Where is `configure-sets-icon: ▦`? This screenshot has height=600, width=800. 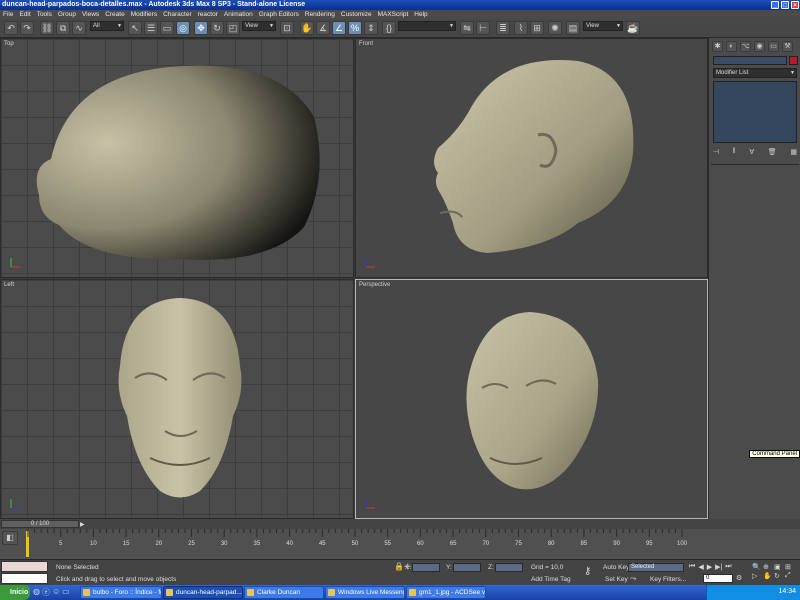
configure-sets-icon: ▦ is located at coordinates (793, 152).